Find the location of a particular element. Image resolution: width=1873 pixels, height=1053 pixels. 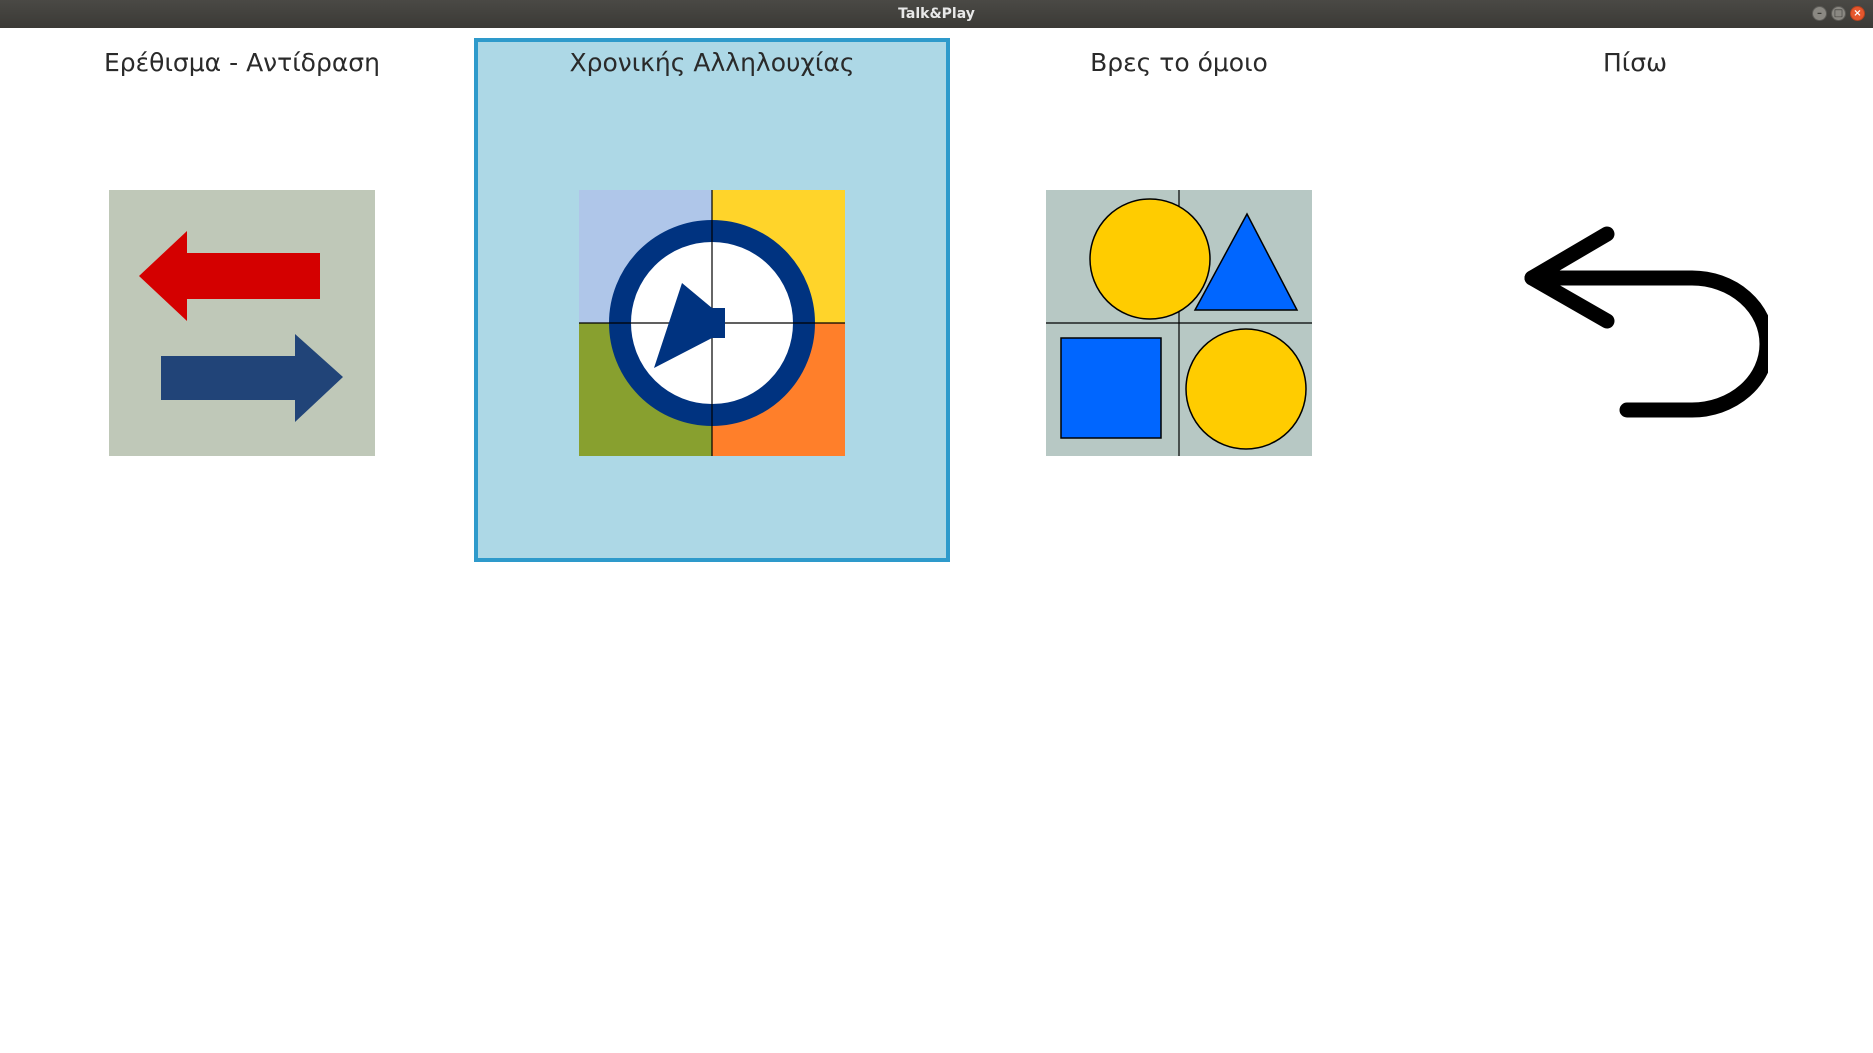

menu-item-stimulus-response: Ερέθισμα - Αντίδραση is located at coordinates (242, 300).